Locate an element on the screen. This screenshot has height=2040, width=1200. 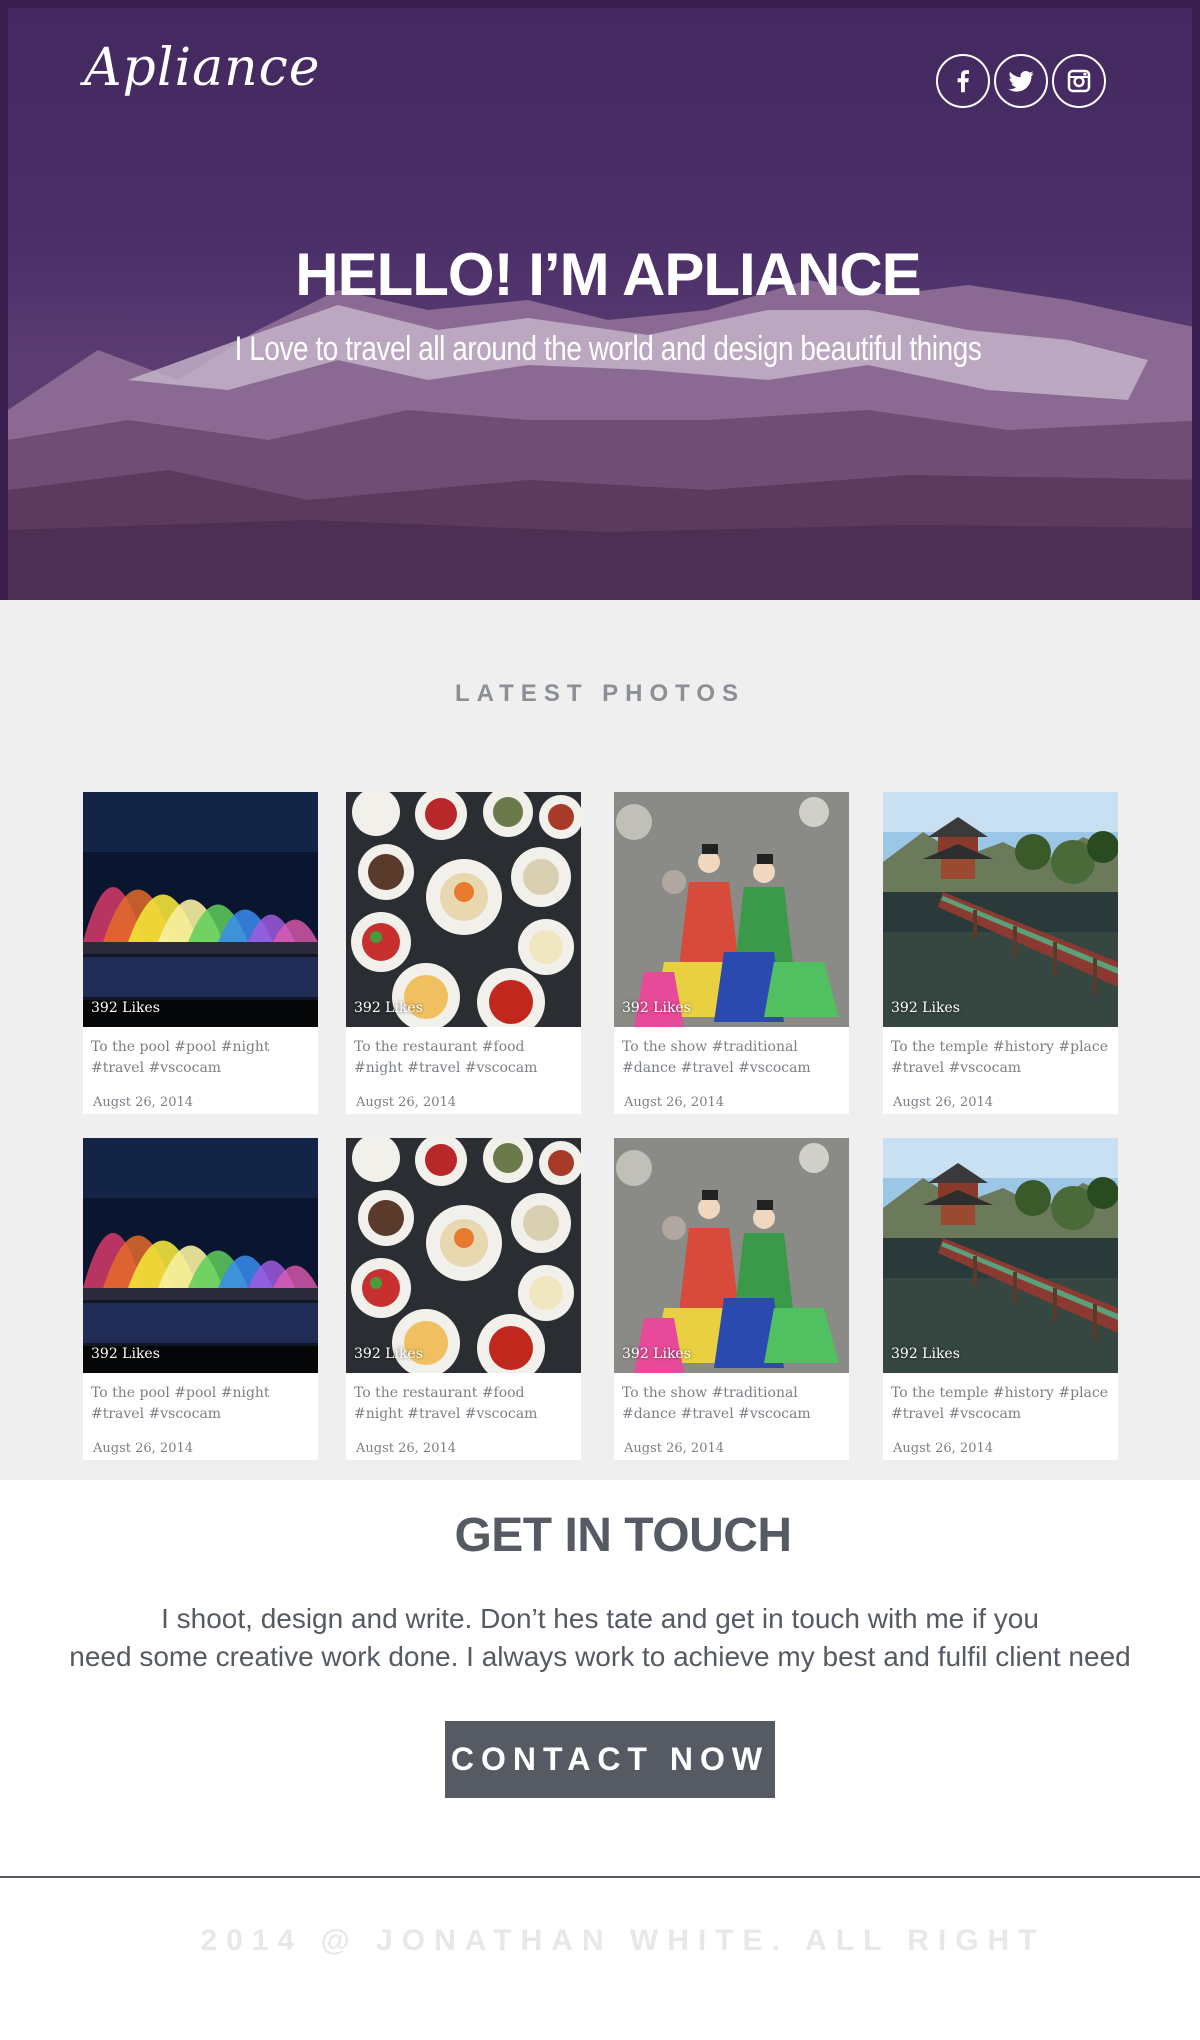
section-title: LATEST PHOTOS is located at coordinates (600, 693).